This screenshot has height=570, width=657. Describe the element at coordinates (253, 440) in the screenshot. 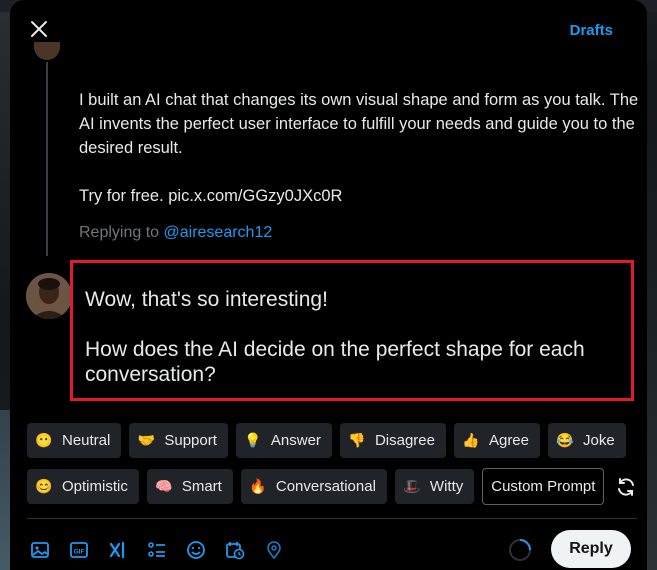

I see `answer-emoji-icon: 💡` at that location.